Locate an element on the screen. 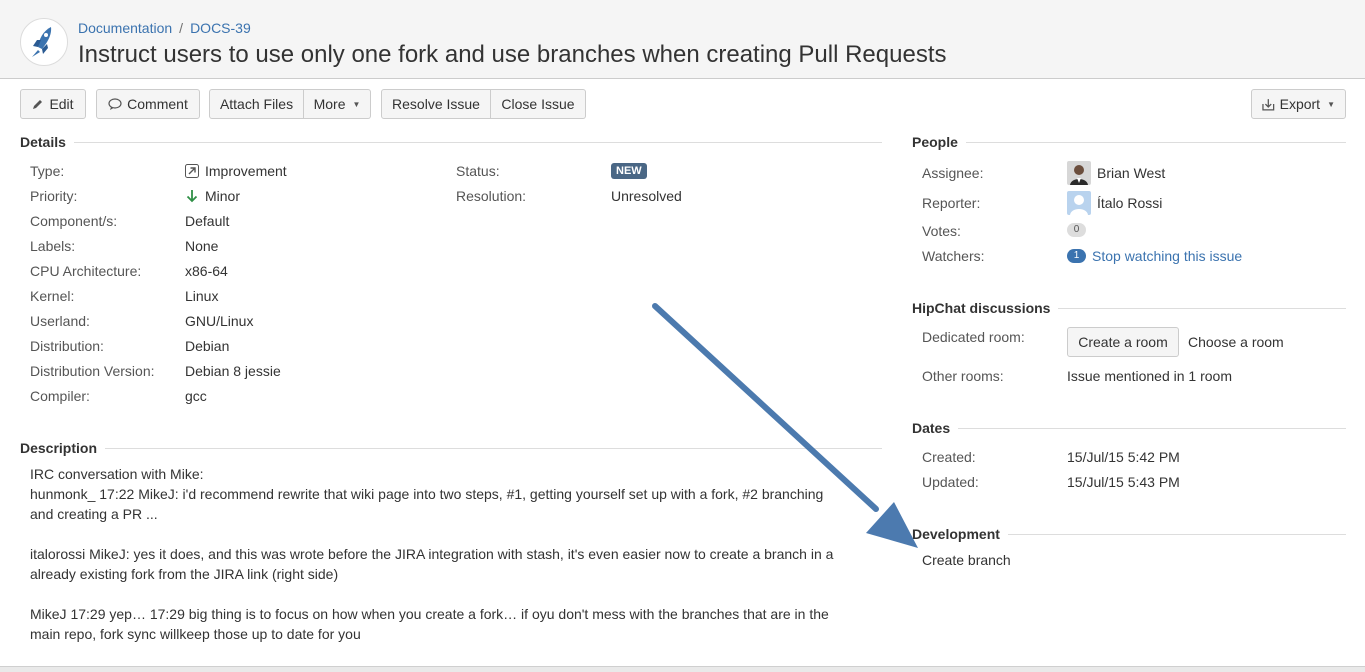  description-heading-text: Description is located at coordinates (59, 448).